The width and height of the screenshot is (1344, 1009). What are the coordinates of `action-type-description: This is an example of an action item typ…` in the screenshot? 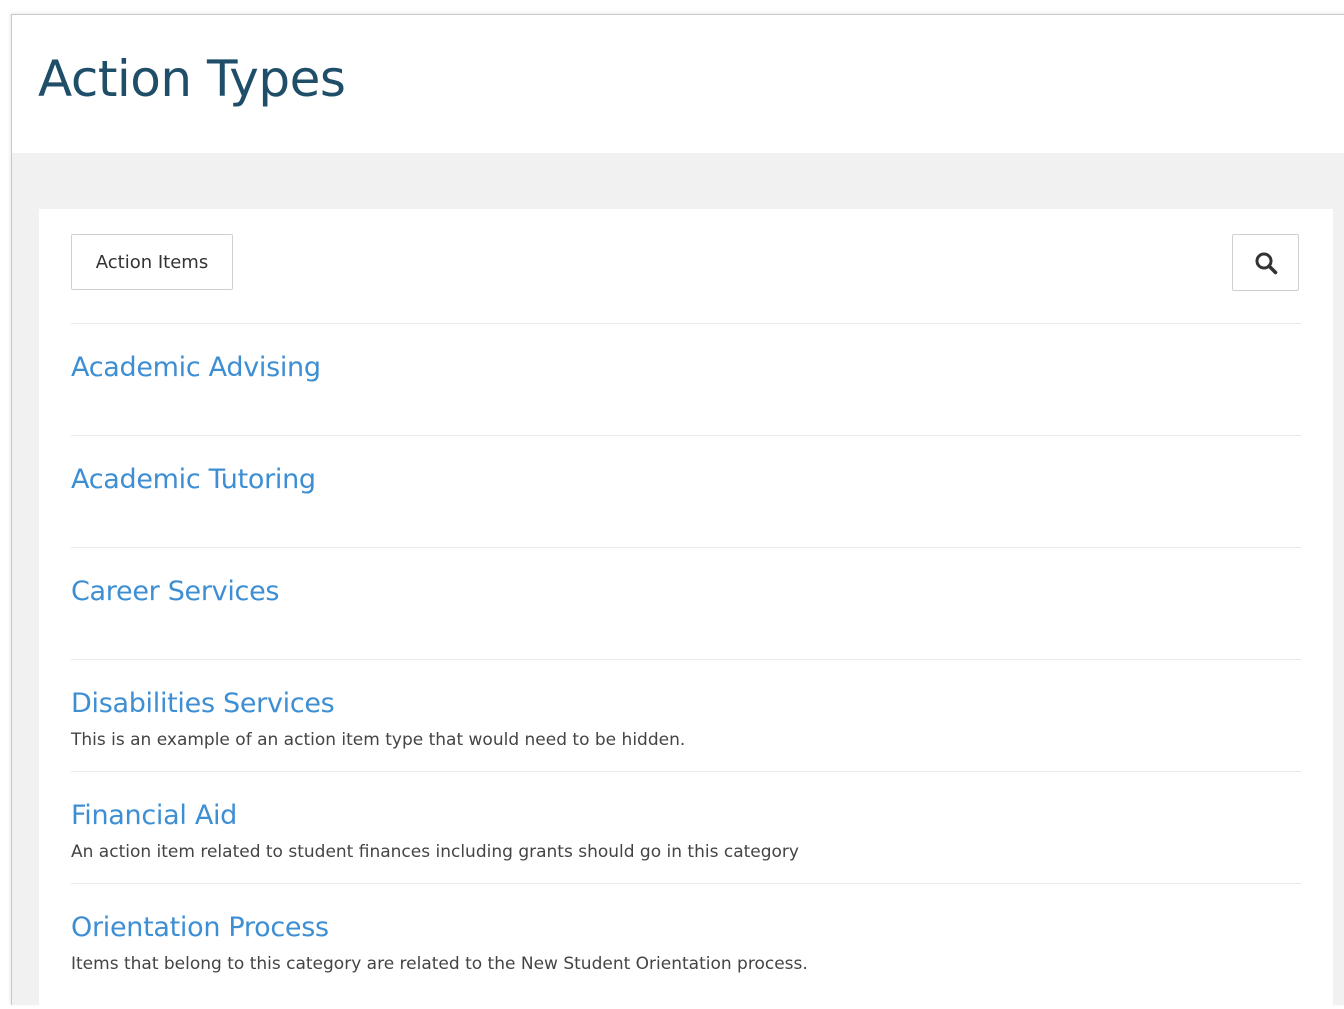 It's located at (378, 740).